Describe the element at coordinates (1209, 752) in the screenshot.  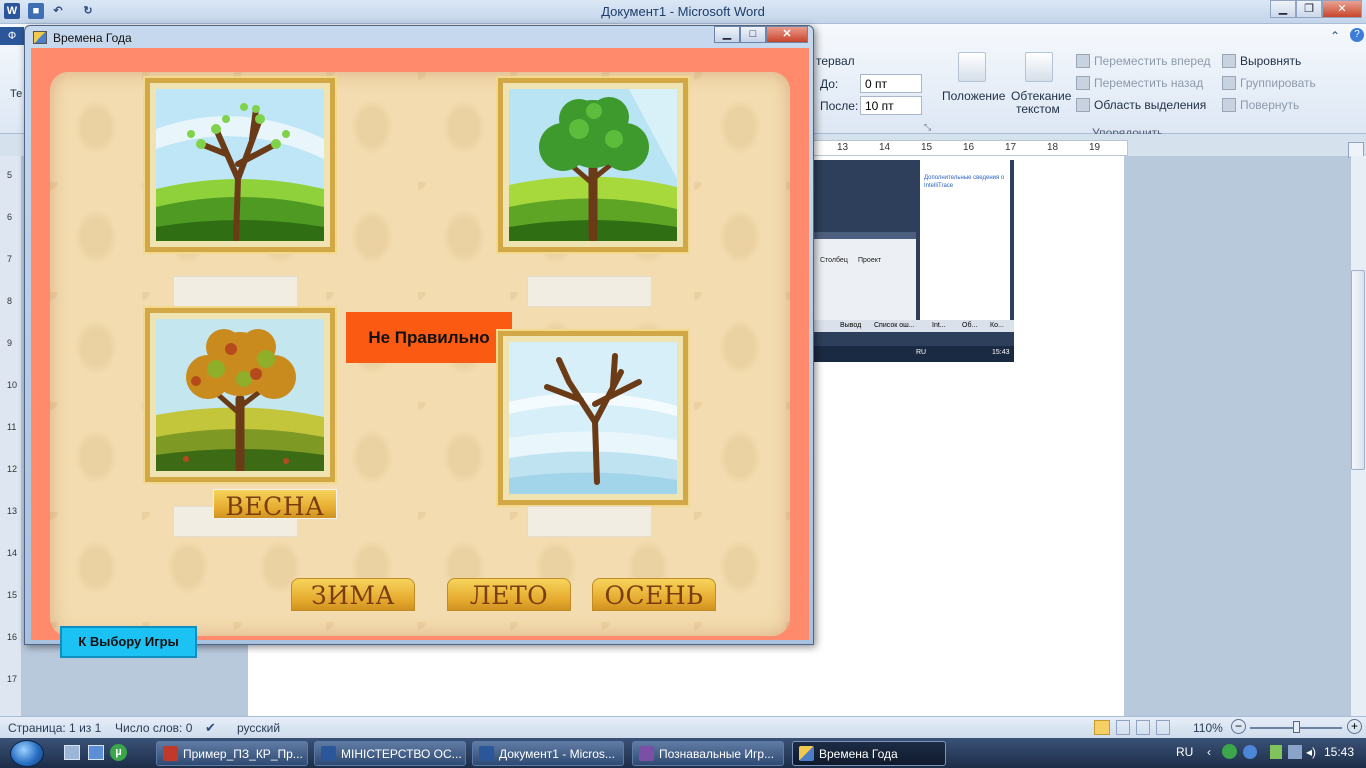
I see `tray-expand-icon: ‹` at that location.